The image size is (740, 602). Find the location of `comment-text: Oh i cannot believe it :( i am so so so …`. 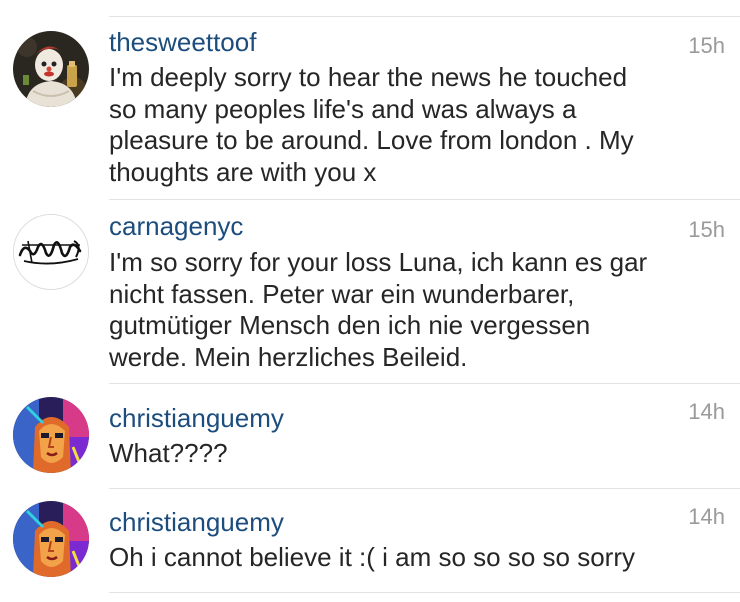

comment-text: Oh i cannot believe it :( i am so so so … is located at coordinates (372, 557).